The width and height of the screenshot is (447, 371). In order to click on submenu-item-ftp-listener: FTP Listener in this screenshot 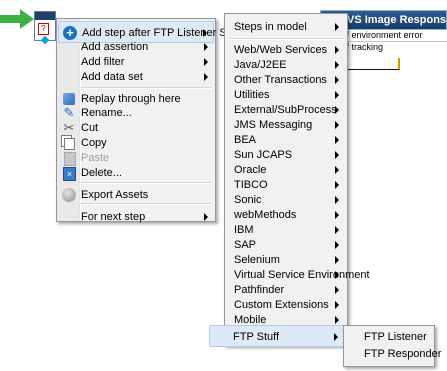, I will do `click(389, 337)`.